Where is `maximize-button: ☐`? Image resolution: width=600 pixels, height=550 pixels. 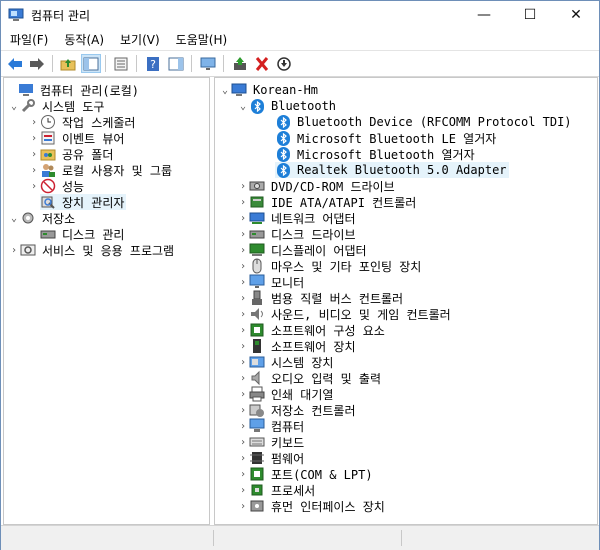
maximize-button: ☐ is located at coordinates (530, 15).